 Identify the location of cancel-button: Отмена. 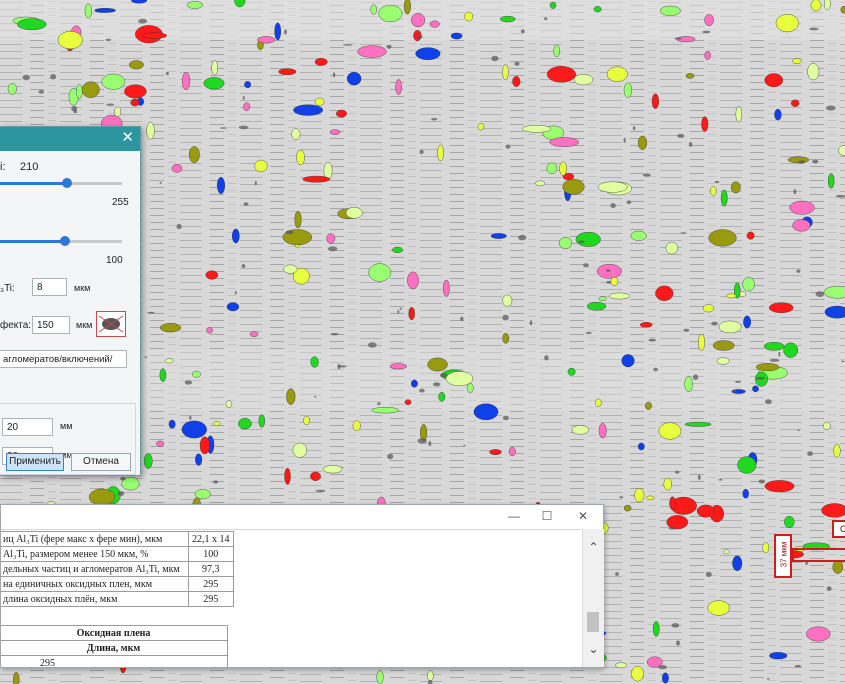
(101, 462).